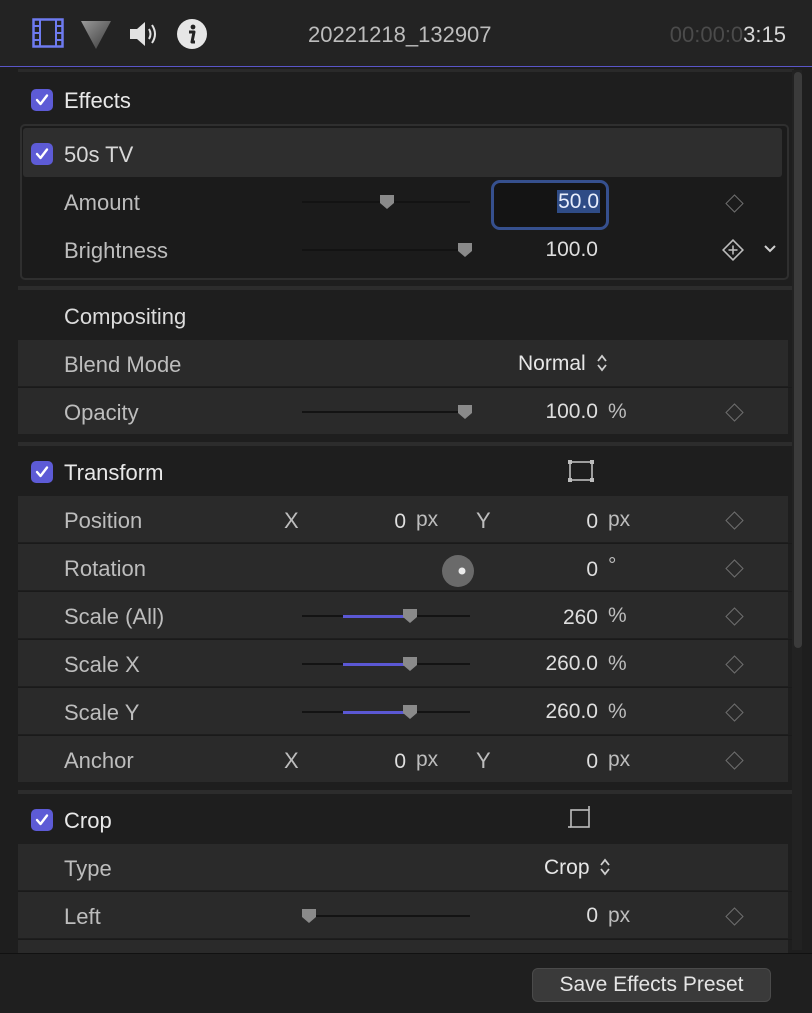 The height and width of the screenshot is (1013, 812). I want to click on color-triangle-icon, so click(96, 35).